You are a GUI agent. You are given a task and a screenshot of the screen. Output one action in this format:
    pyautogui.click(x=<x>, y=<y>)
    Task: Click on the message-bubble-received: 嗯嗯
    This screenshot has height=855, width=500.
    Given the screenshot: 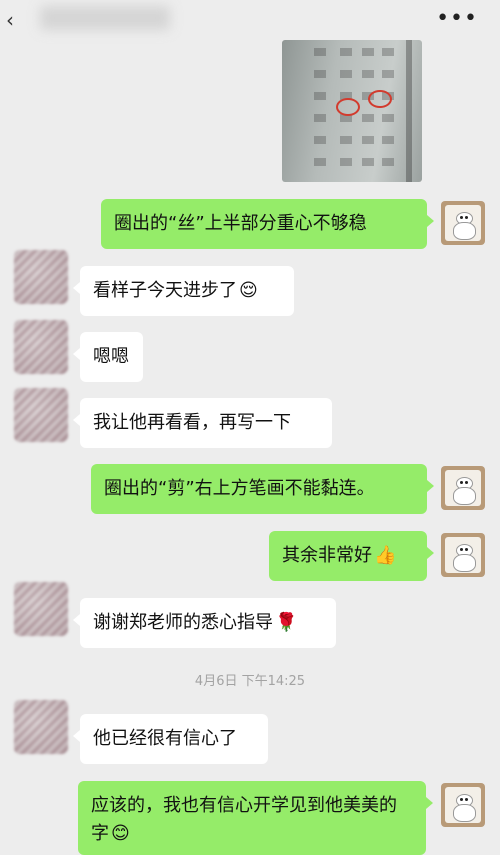 What is the action you would take?
    pyautogui.click(x=108, y=357)
    